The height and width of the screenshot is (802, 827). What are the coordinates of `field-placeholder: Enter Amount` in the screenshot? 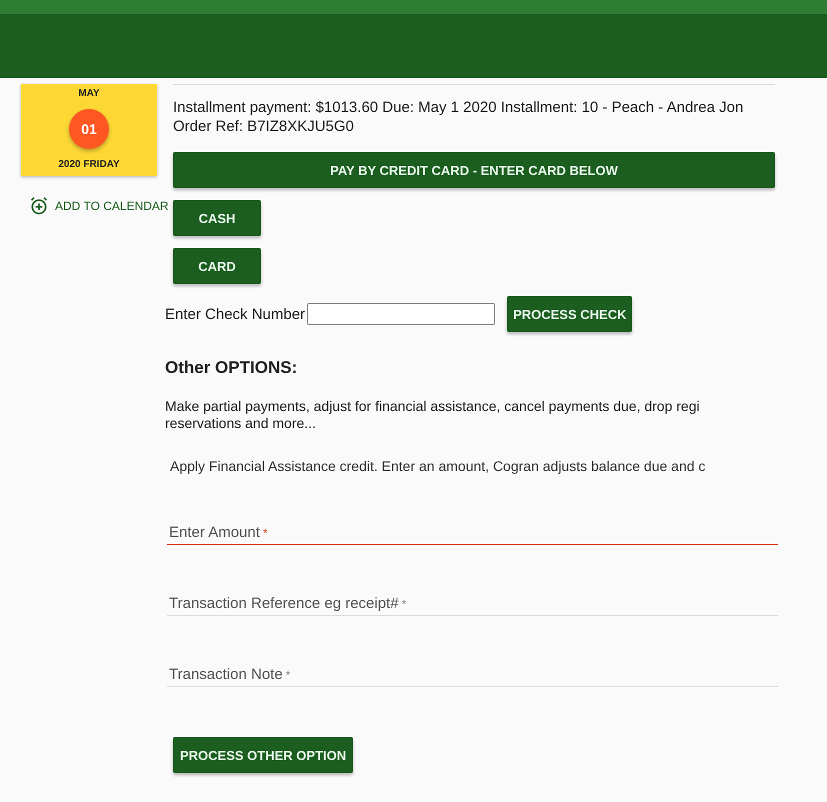 It's located at (214, 532).